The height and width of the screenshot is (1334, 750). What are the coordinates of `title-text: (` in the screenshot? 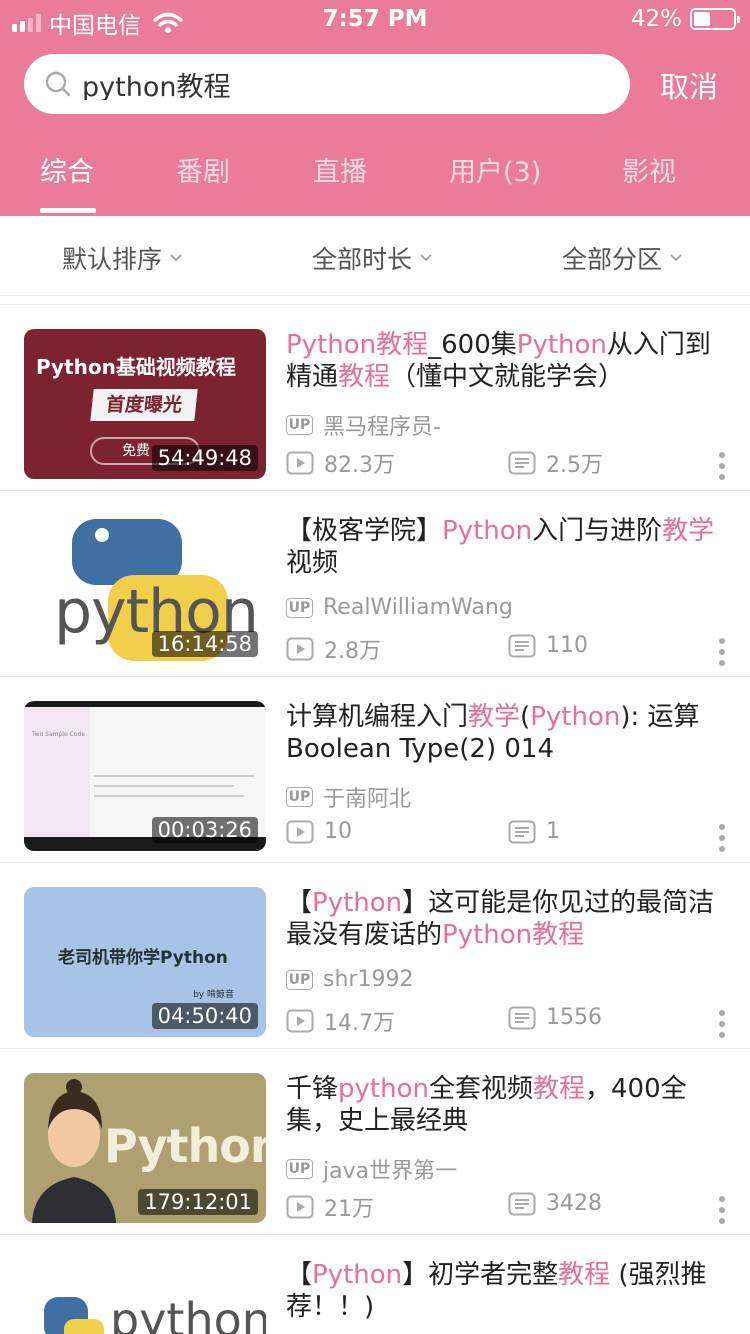 It's located at (525, 717).